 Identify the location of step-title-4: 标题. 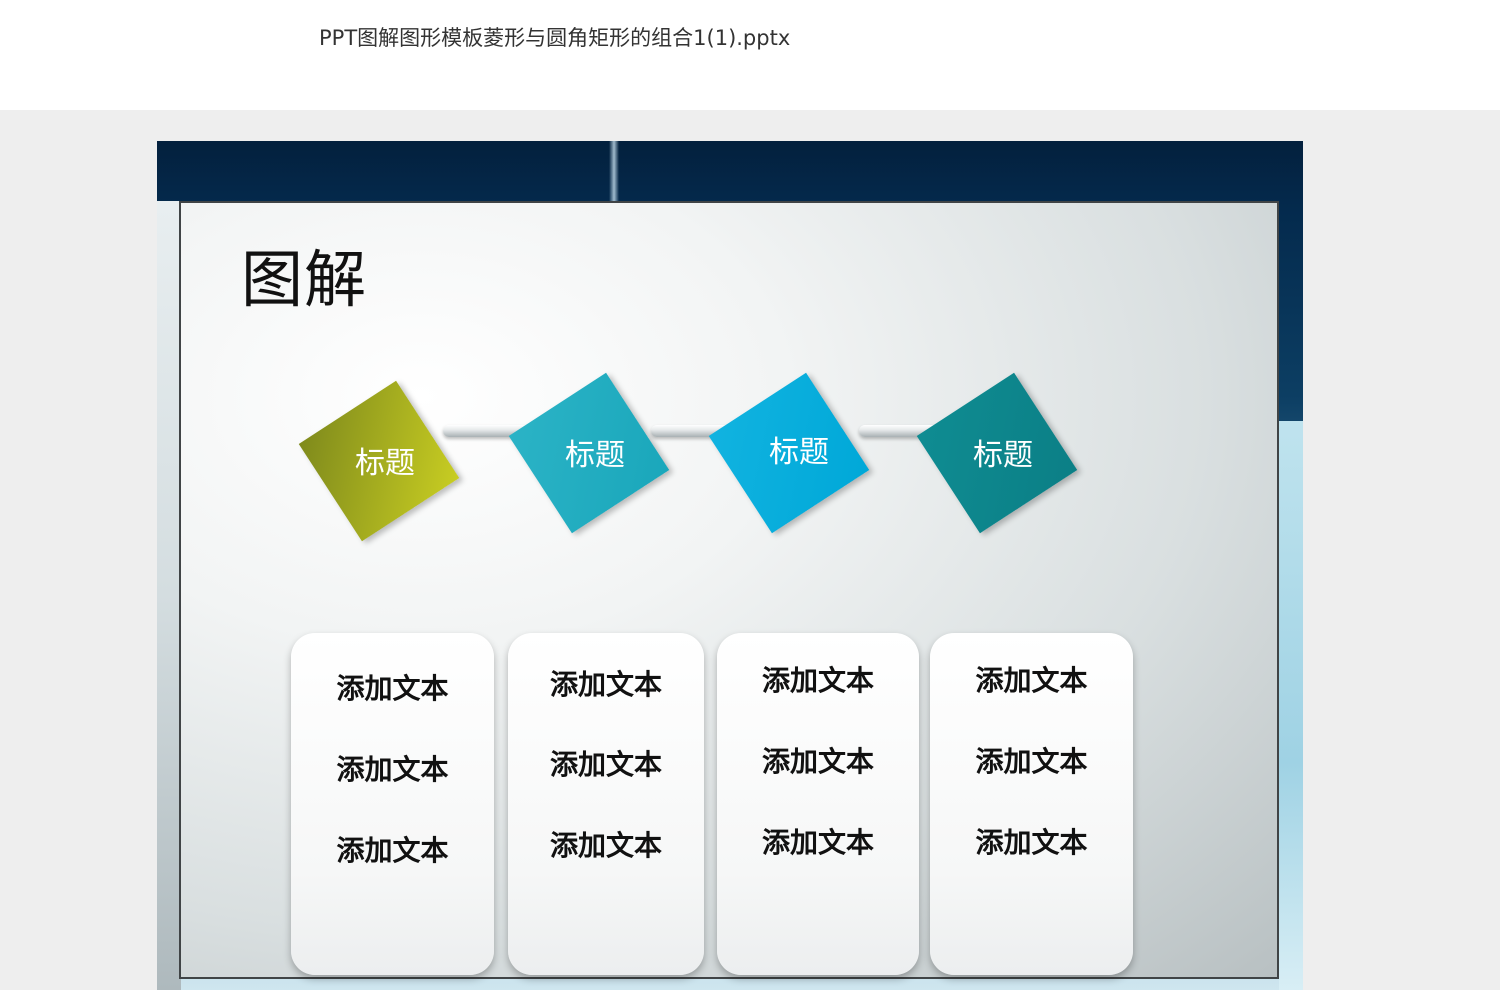
(1003, 455).